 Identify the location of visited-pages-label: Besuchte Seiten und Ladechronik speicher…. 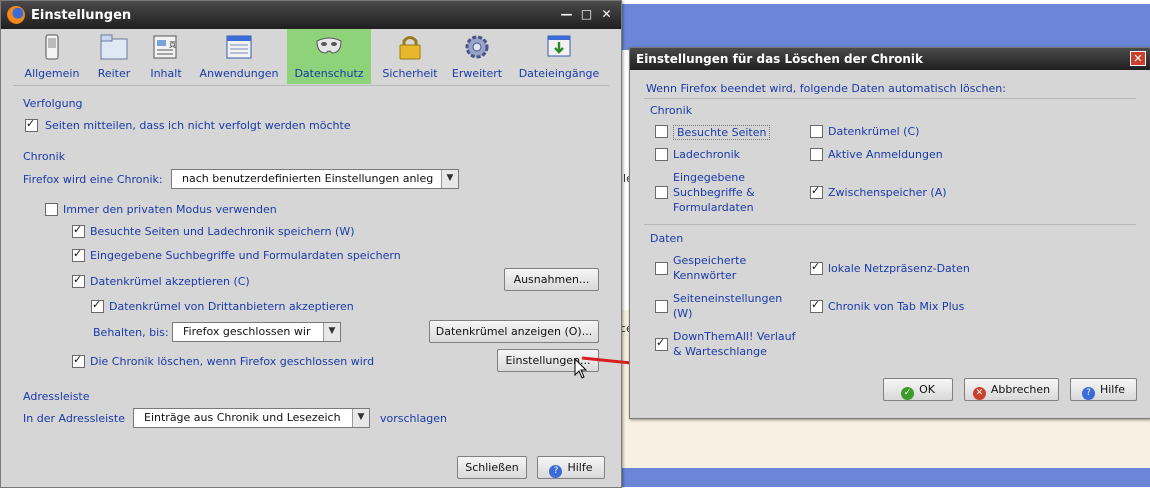
(222, 231).